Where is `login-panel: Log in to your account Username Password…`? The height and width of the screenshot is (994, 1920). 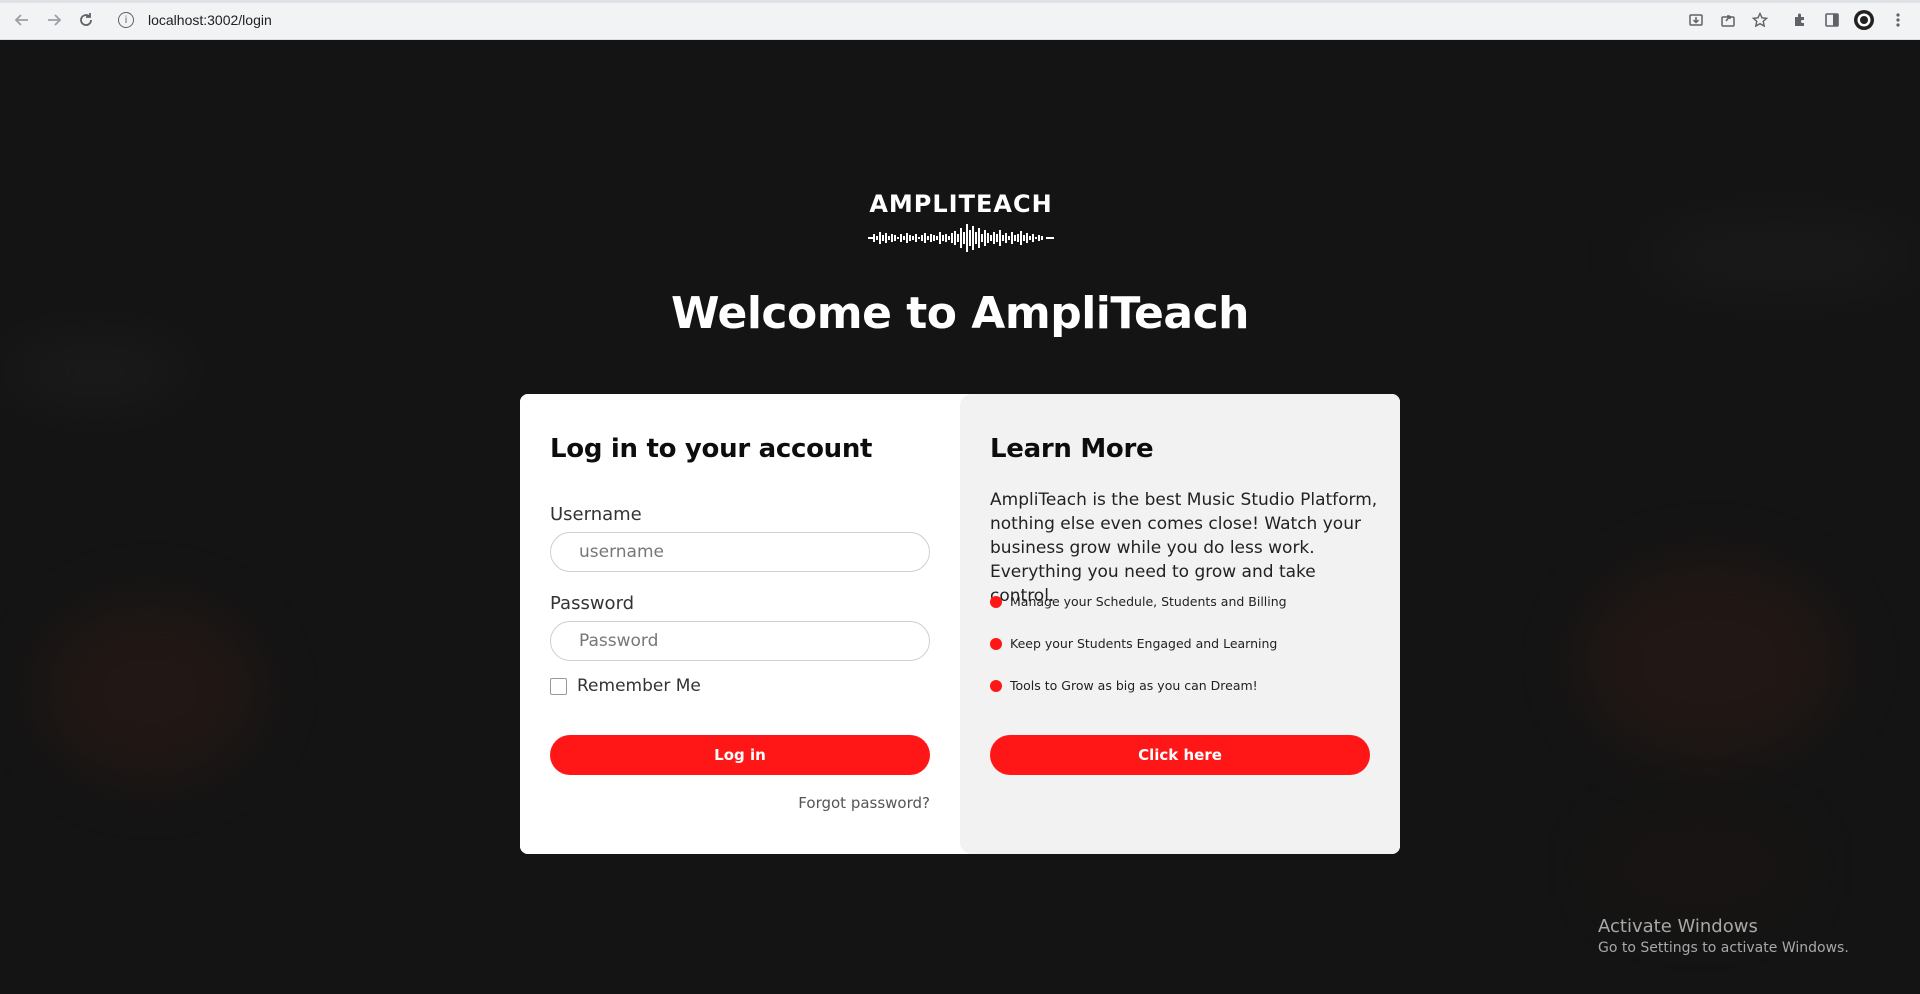
login-panel: Log in to your account Username Password… is located at coordinates (740, 624).